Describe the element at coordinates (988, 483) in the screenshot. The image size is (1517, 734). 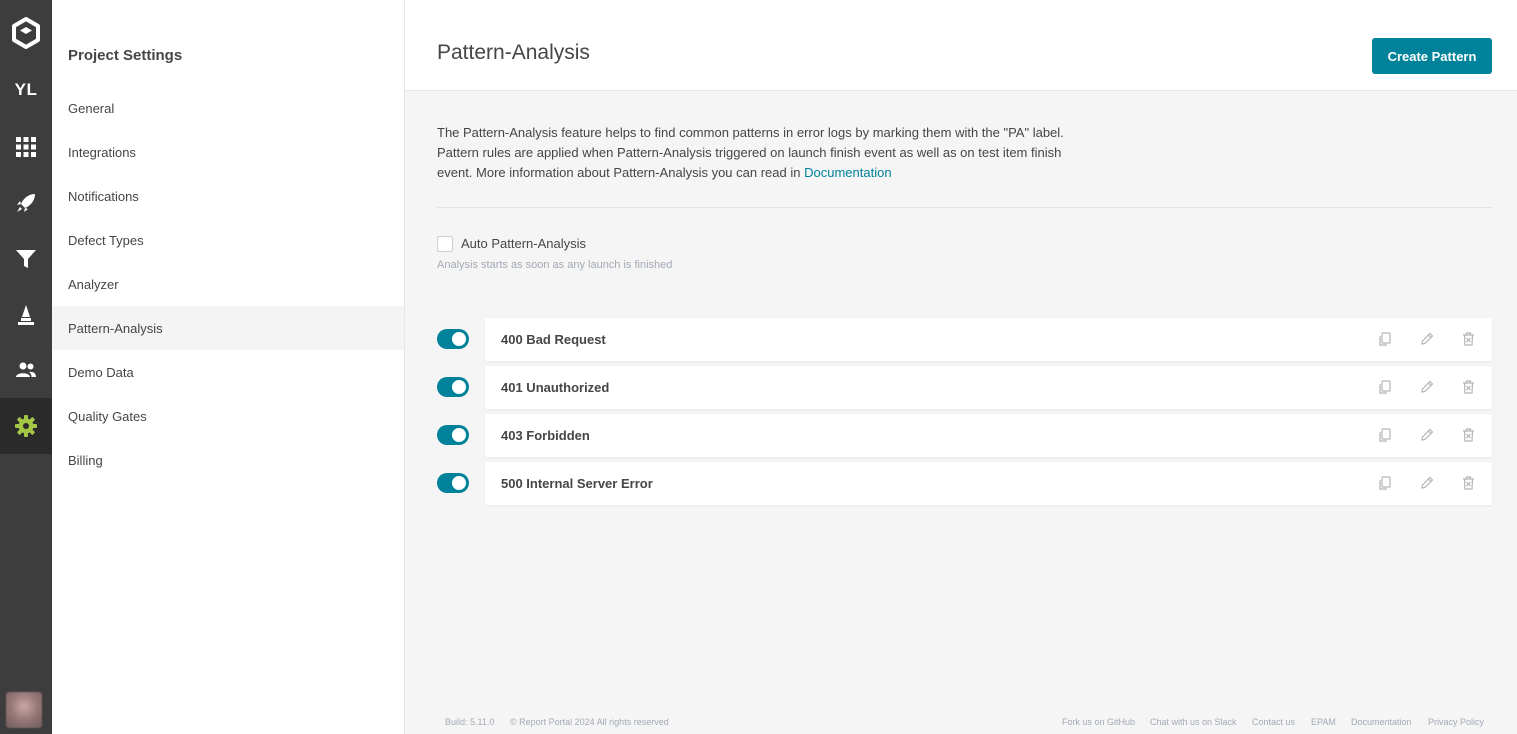
I see `pattern-row: 500 Internal Server Error` at that location.